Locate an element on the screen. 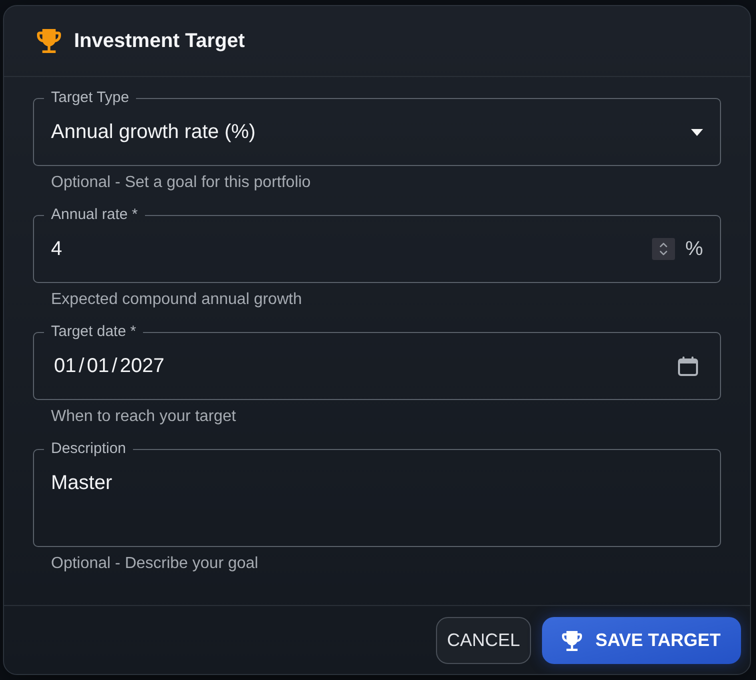 Image resolution: width=756 pixels, height=680 pixels. helper-text: Expected compound annual growth is located at coordinates (177, 300).